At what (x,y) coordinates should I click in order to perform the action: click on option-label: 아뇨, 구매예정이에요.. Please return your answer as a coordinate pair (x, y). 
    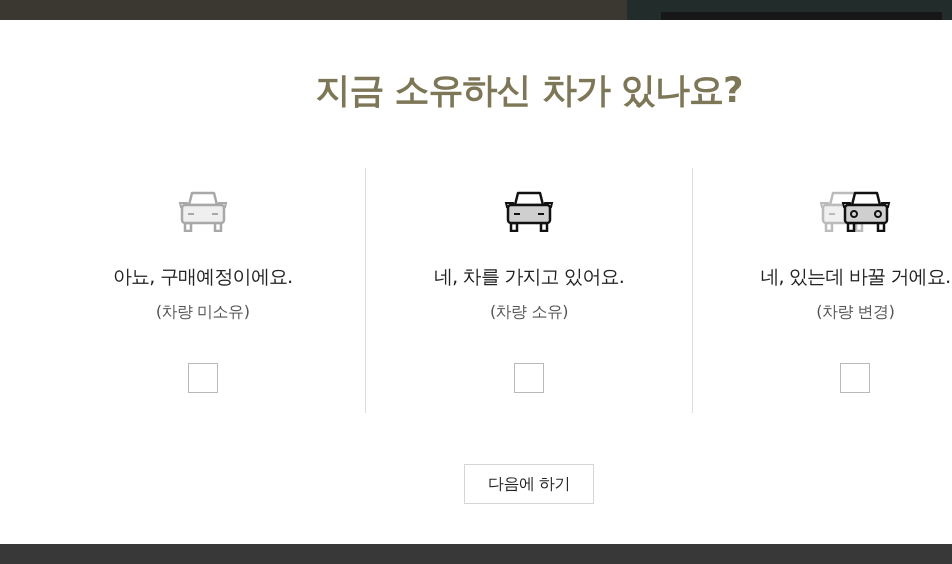
    Looking at the image, I should click on (202, 277).